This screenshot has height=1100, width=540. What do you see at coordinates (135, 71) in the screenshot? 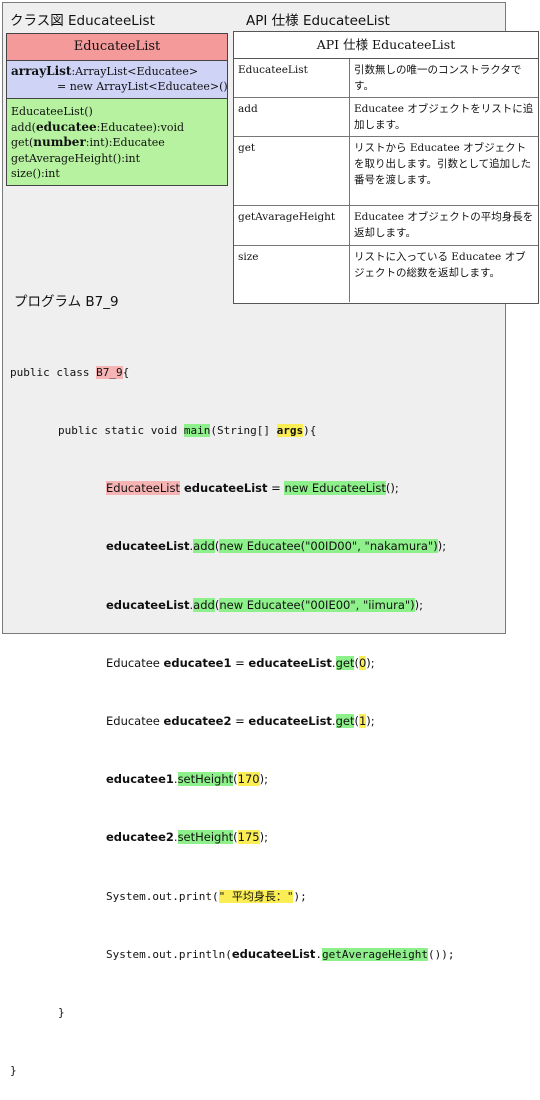
I see `uml-attr-type: :ArrayList<Educatee>` at bounding box center [135, 71].